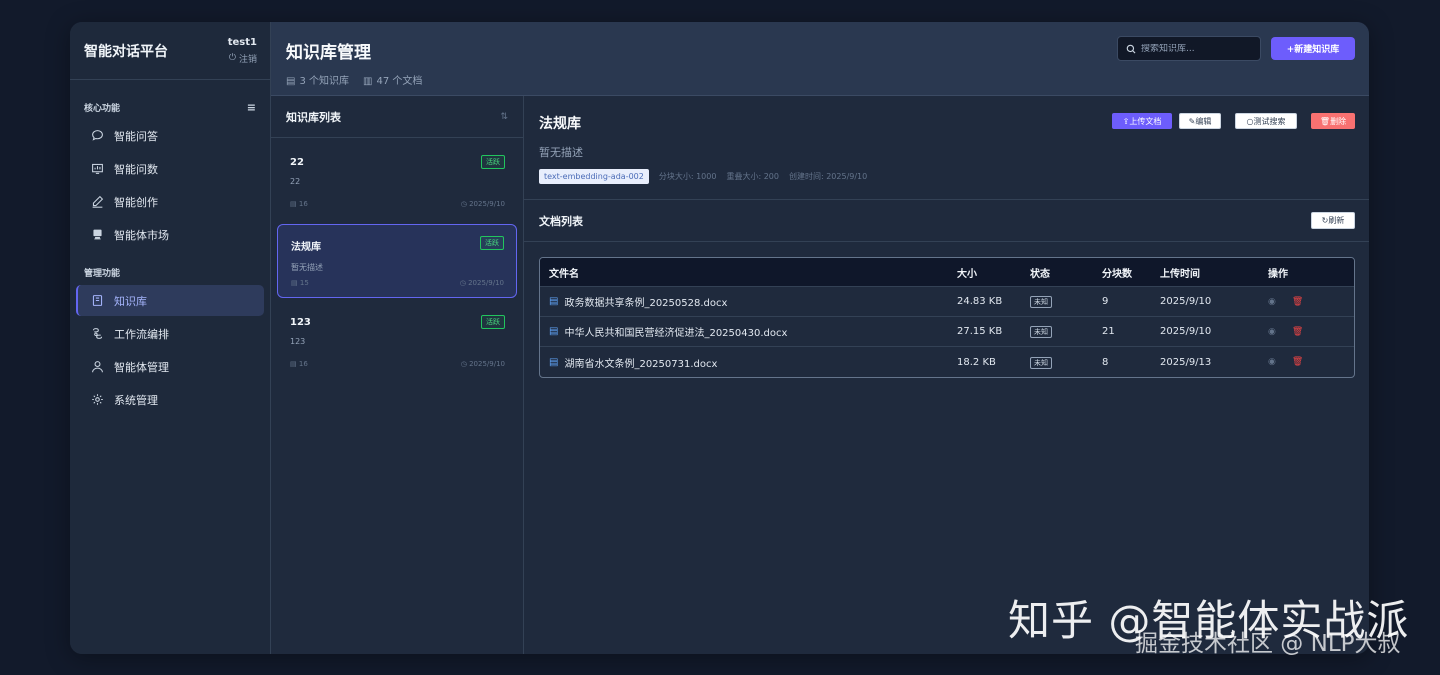  I want to click on table-header: 文件名 大小 状态 分块数 上传时间 操作, so click(947, 272).